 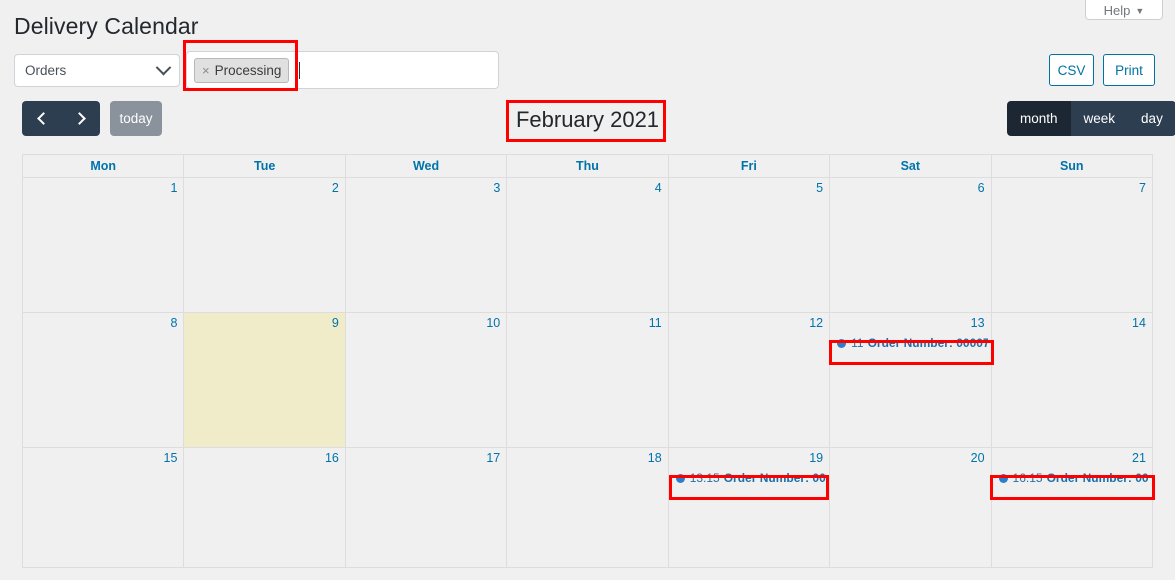 What do you see at coordinates (749, 245) in the screenshot?
I see `day-cell: 5` at bounding box center [749, 245].